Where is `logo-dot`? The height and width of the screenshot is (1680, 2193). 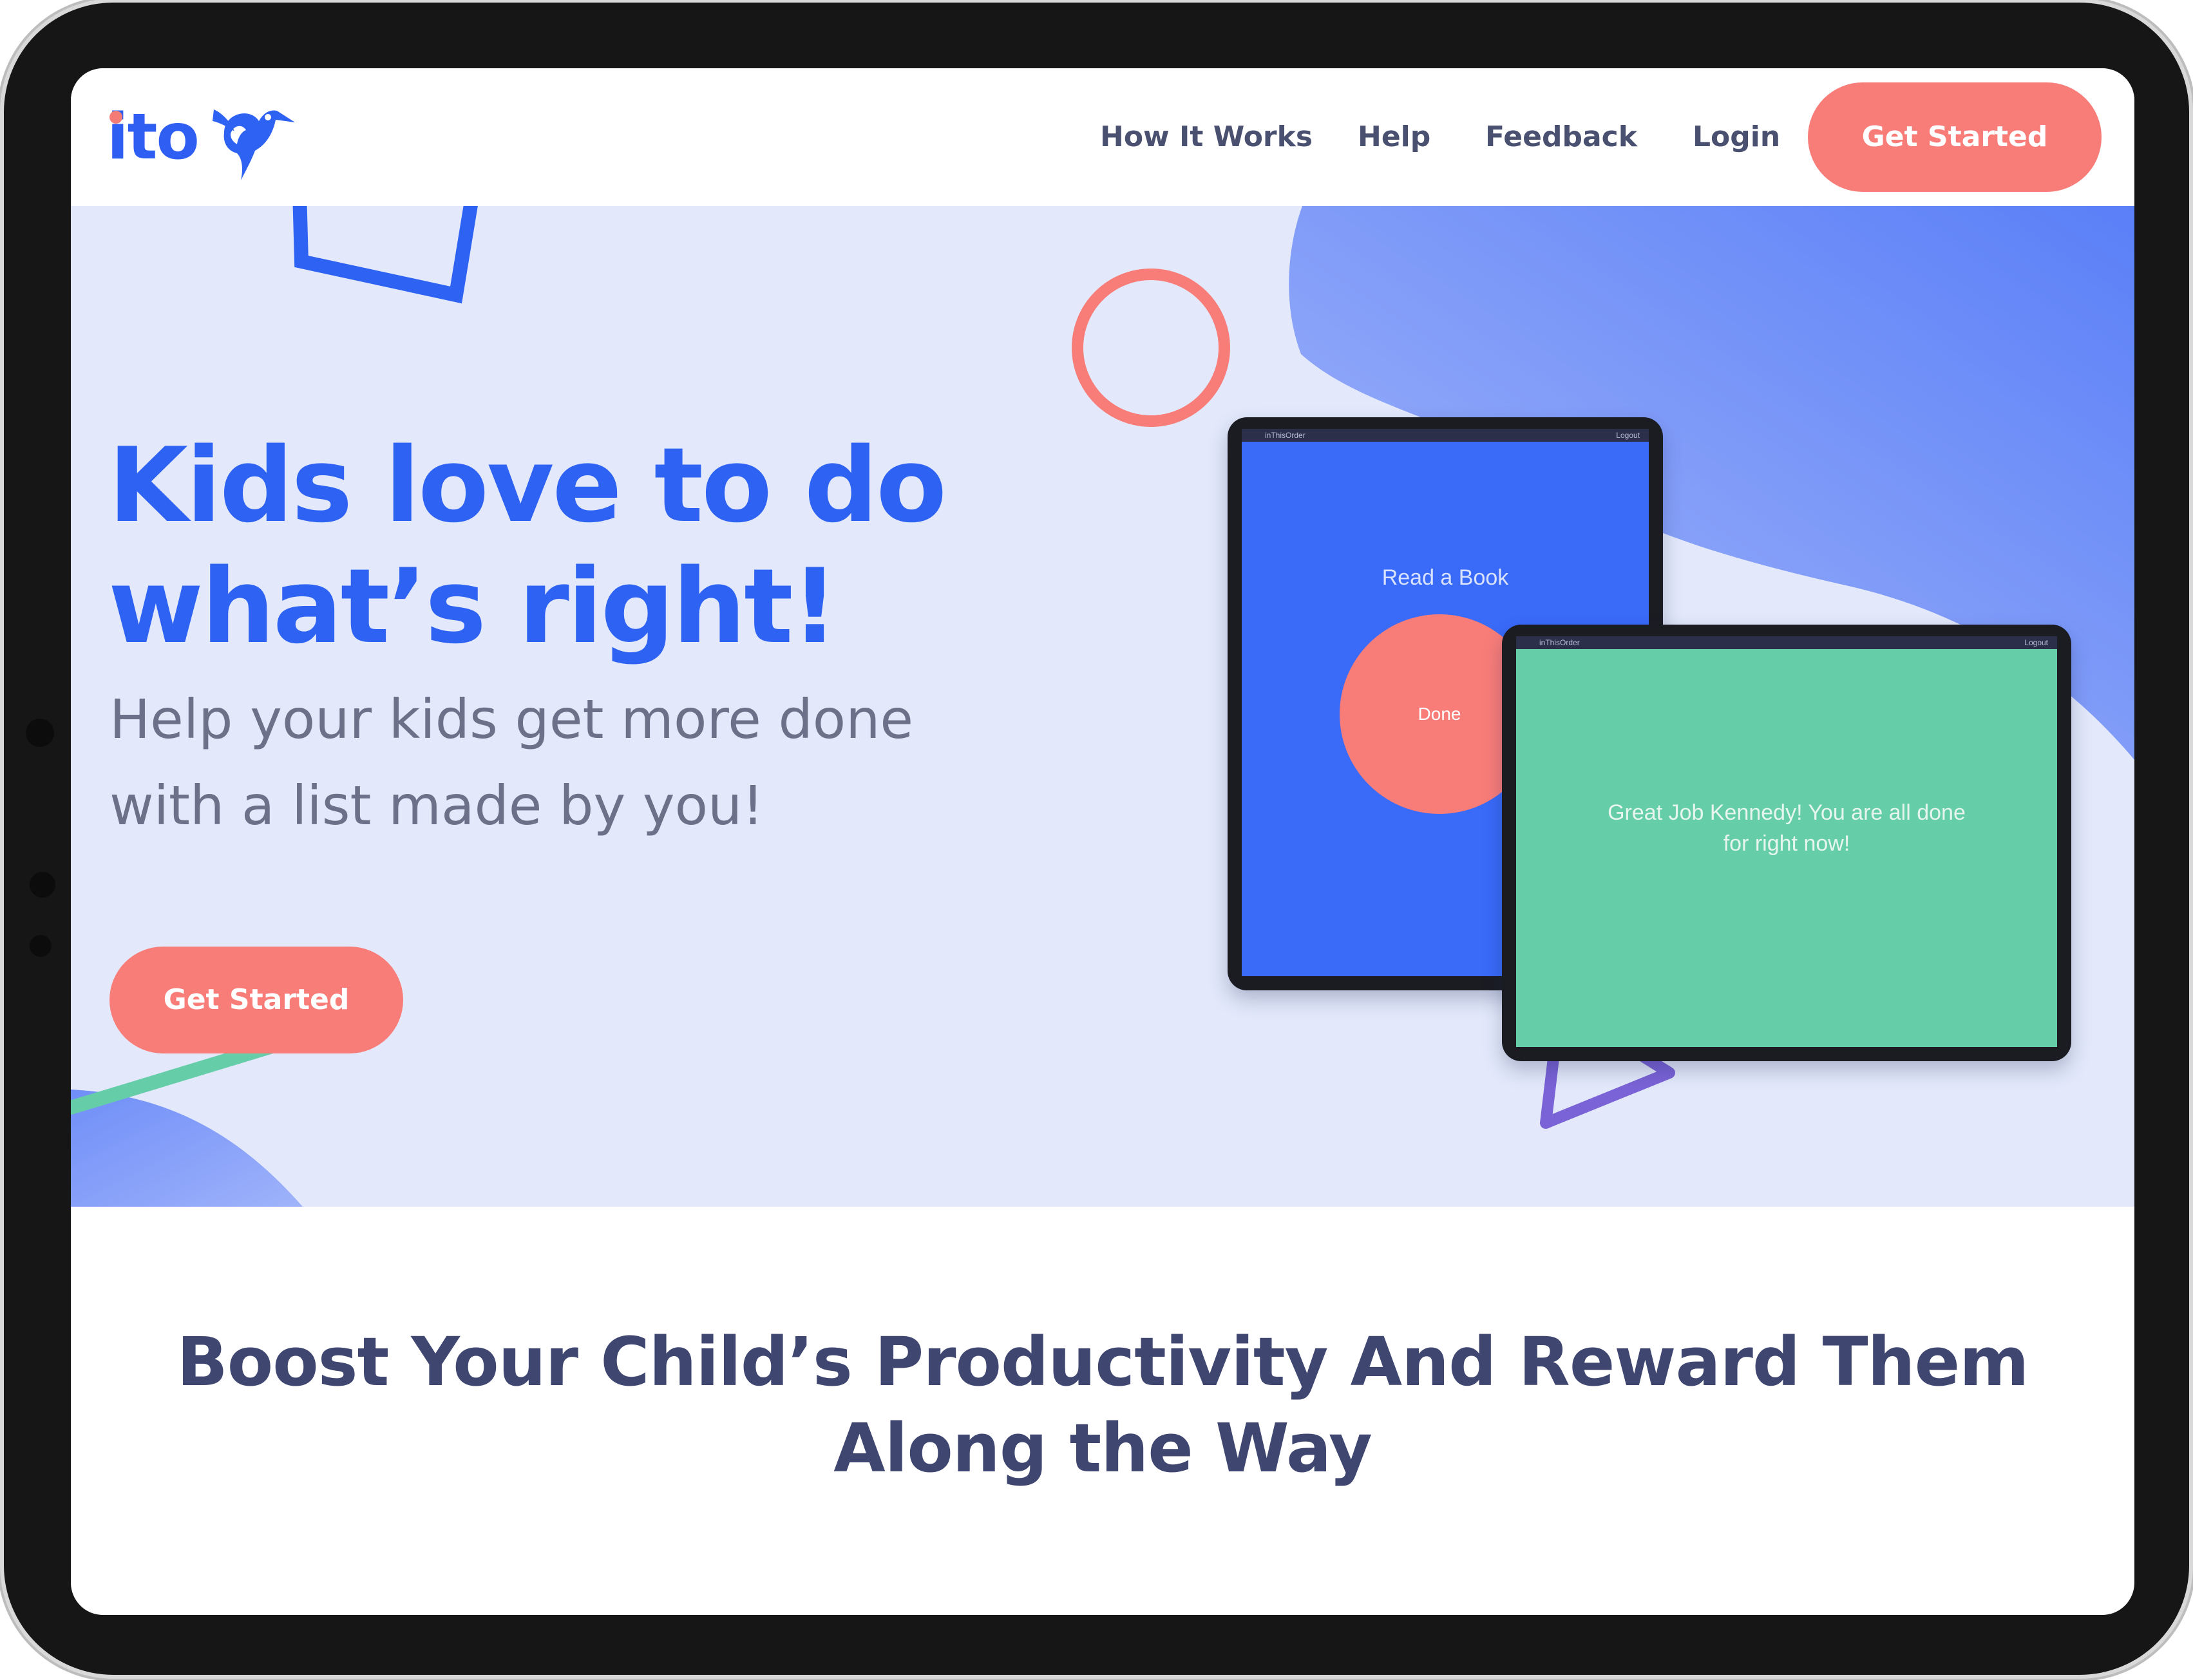 logo-dot is located at coordinates (115, 117).